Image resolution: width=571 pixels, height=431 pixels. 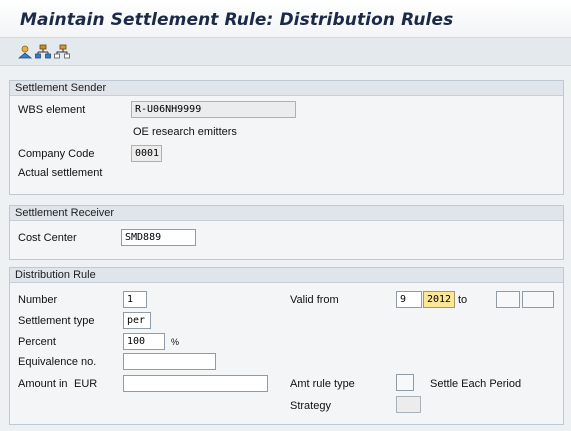 What do you see at coordinates (322, 384) in the screenshot?
I see `amt-rule-type-label: Amt rule type` at bounding box center [322, 384].